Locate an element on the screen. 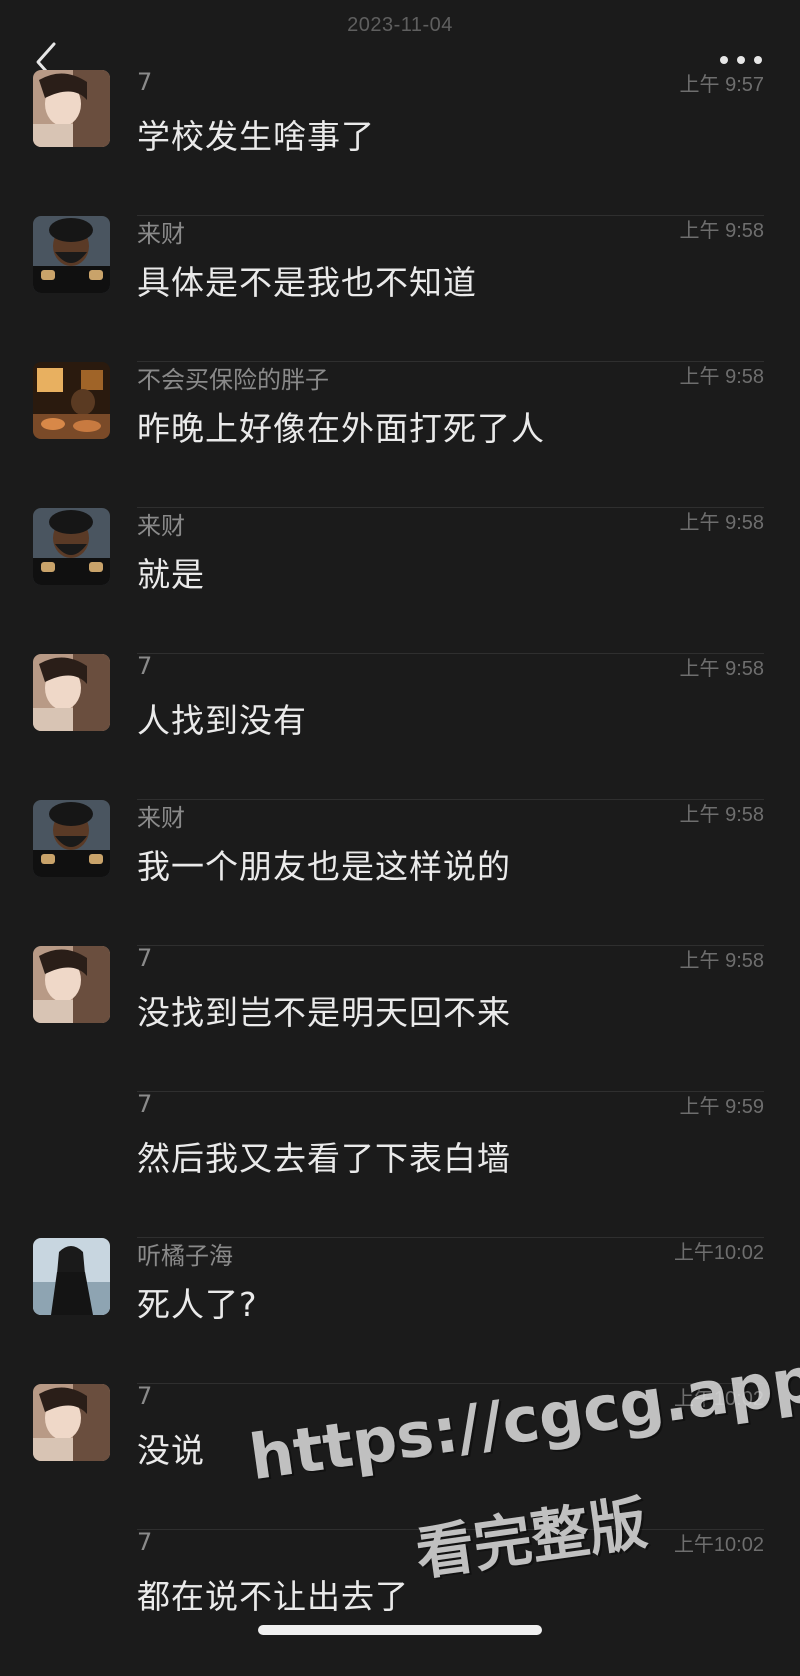 The height and width of the screenshot is (1676, 800). message-time: 上午 9:57 is located at coordinates (721, 85).